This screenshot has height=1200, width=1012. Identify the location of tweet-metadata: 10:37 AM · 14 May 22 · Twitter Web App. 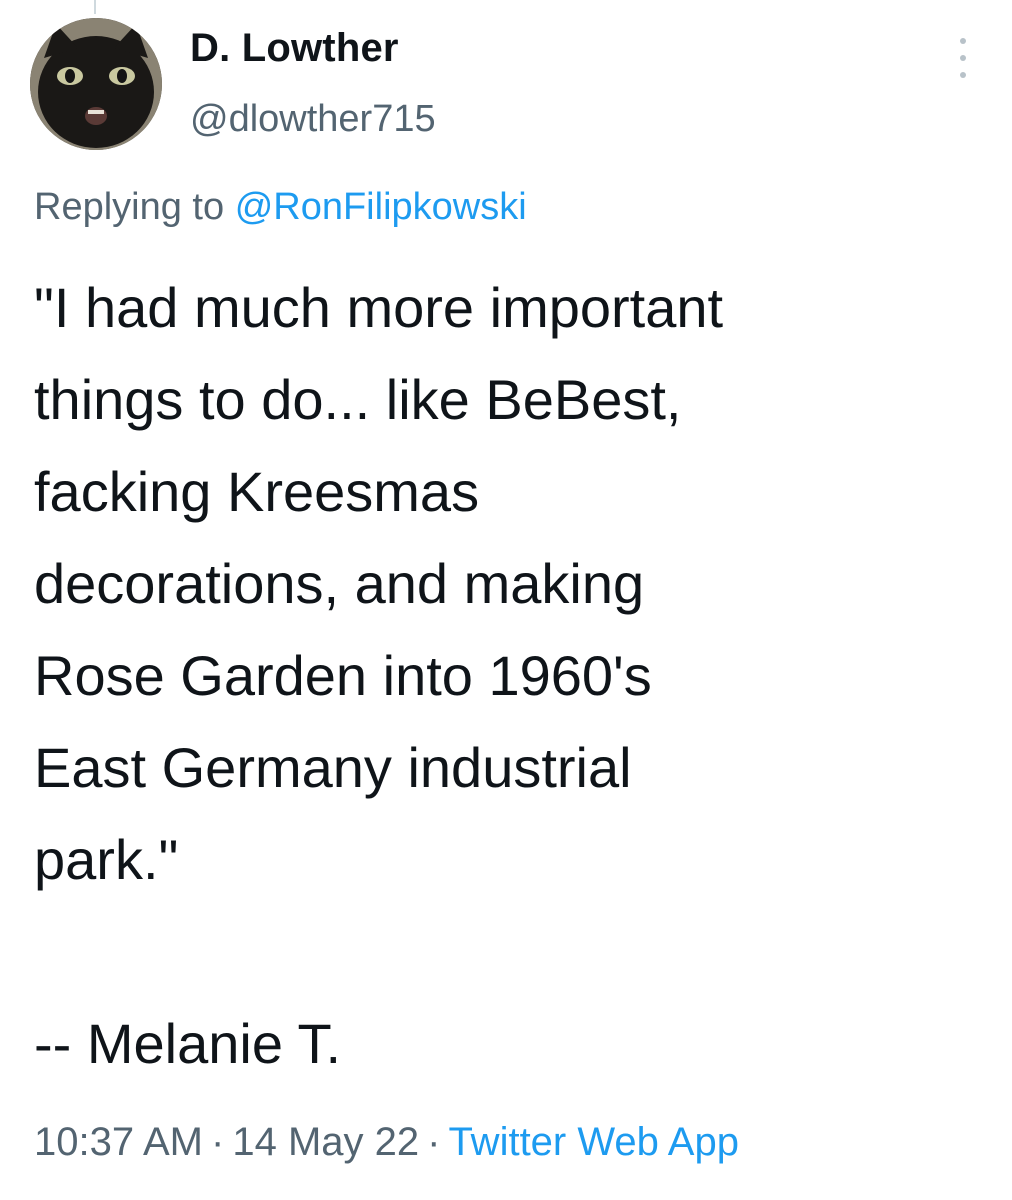
(386, 1142).